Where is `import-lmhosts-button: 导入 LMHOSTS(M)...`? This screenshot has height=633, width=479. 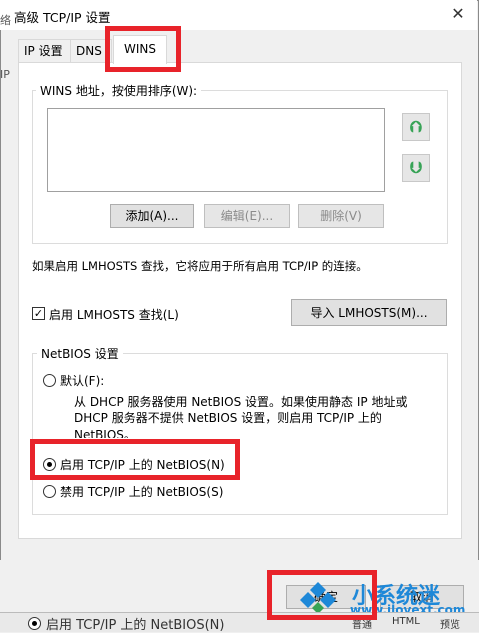 import-lmhosts-button: 导入 LMHOSTS(M)... is located at coordinates (369, 312).